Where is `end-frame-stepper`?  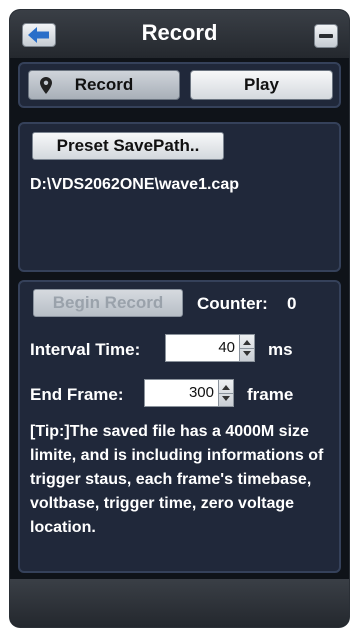 end-frame-stepper is located at coordinates (226, 393).